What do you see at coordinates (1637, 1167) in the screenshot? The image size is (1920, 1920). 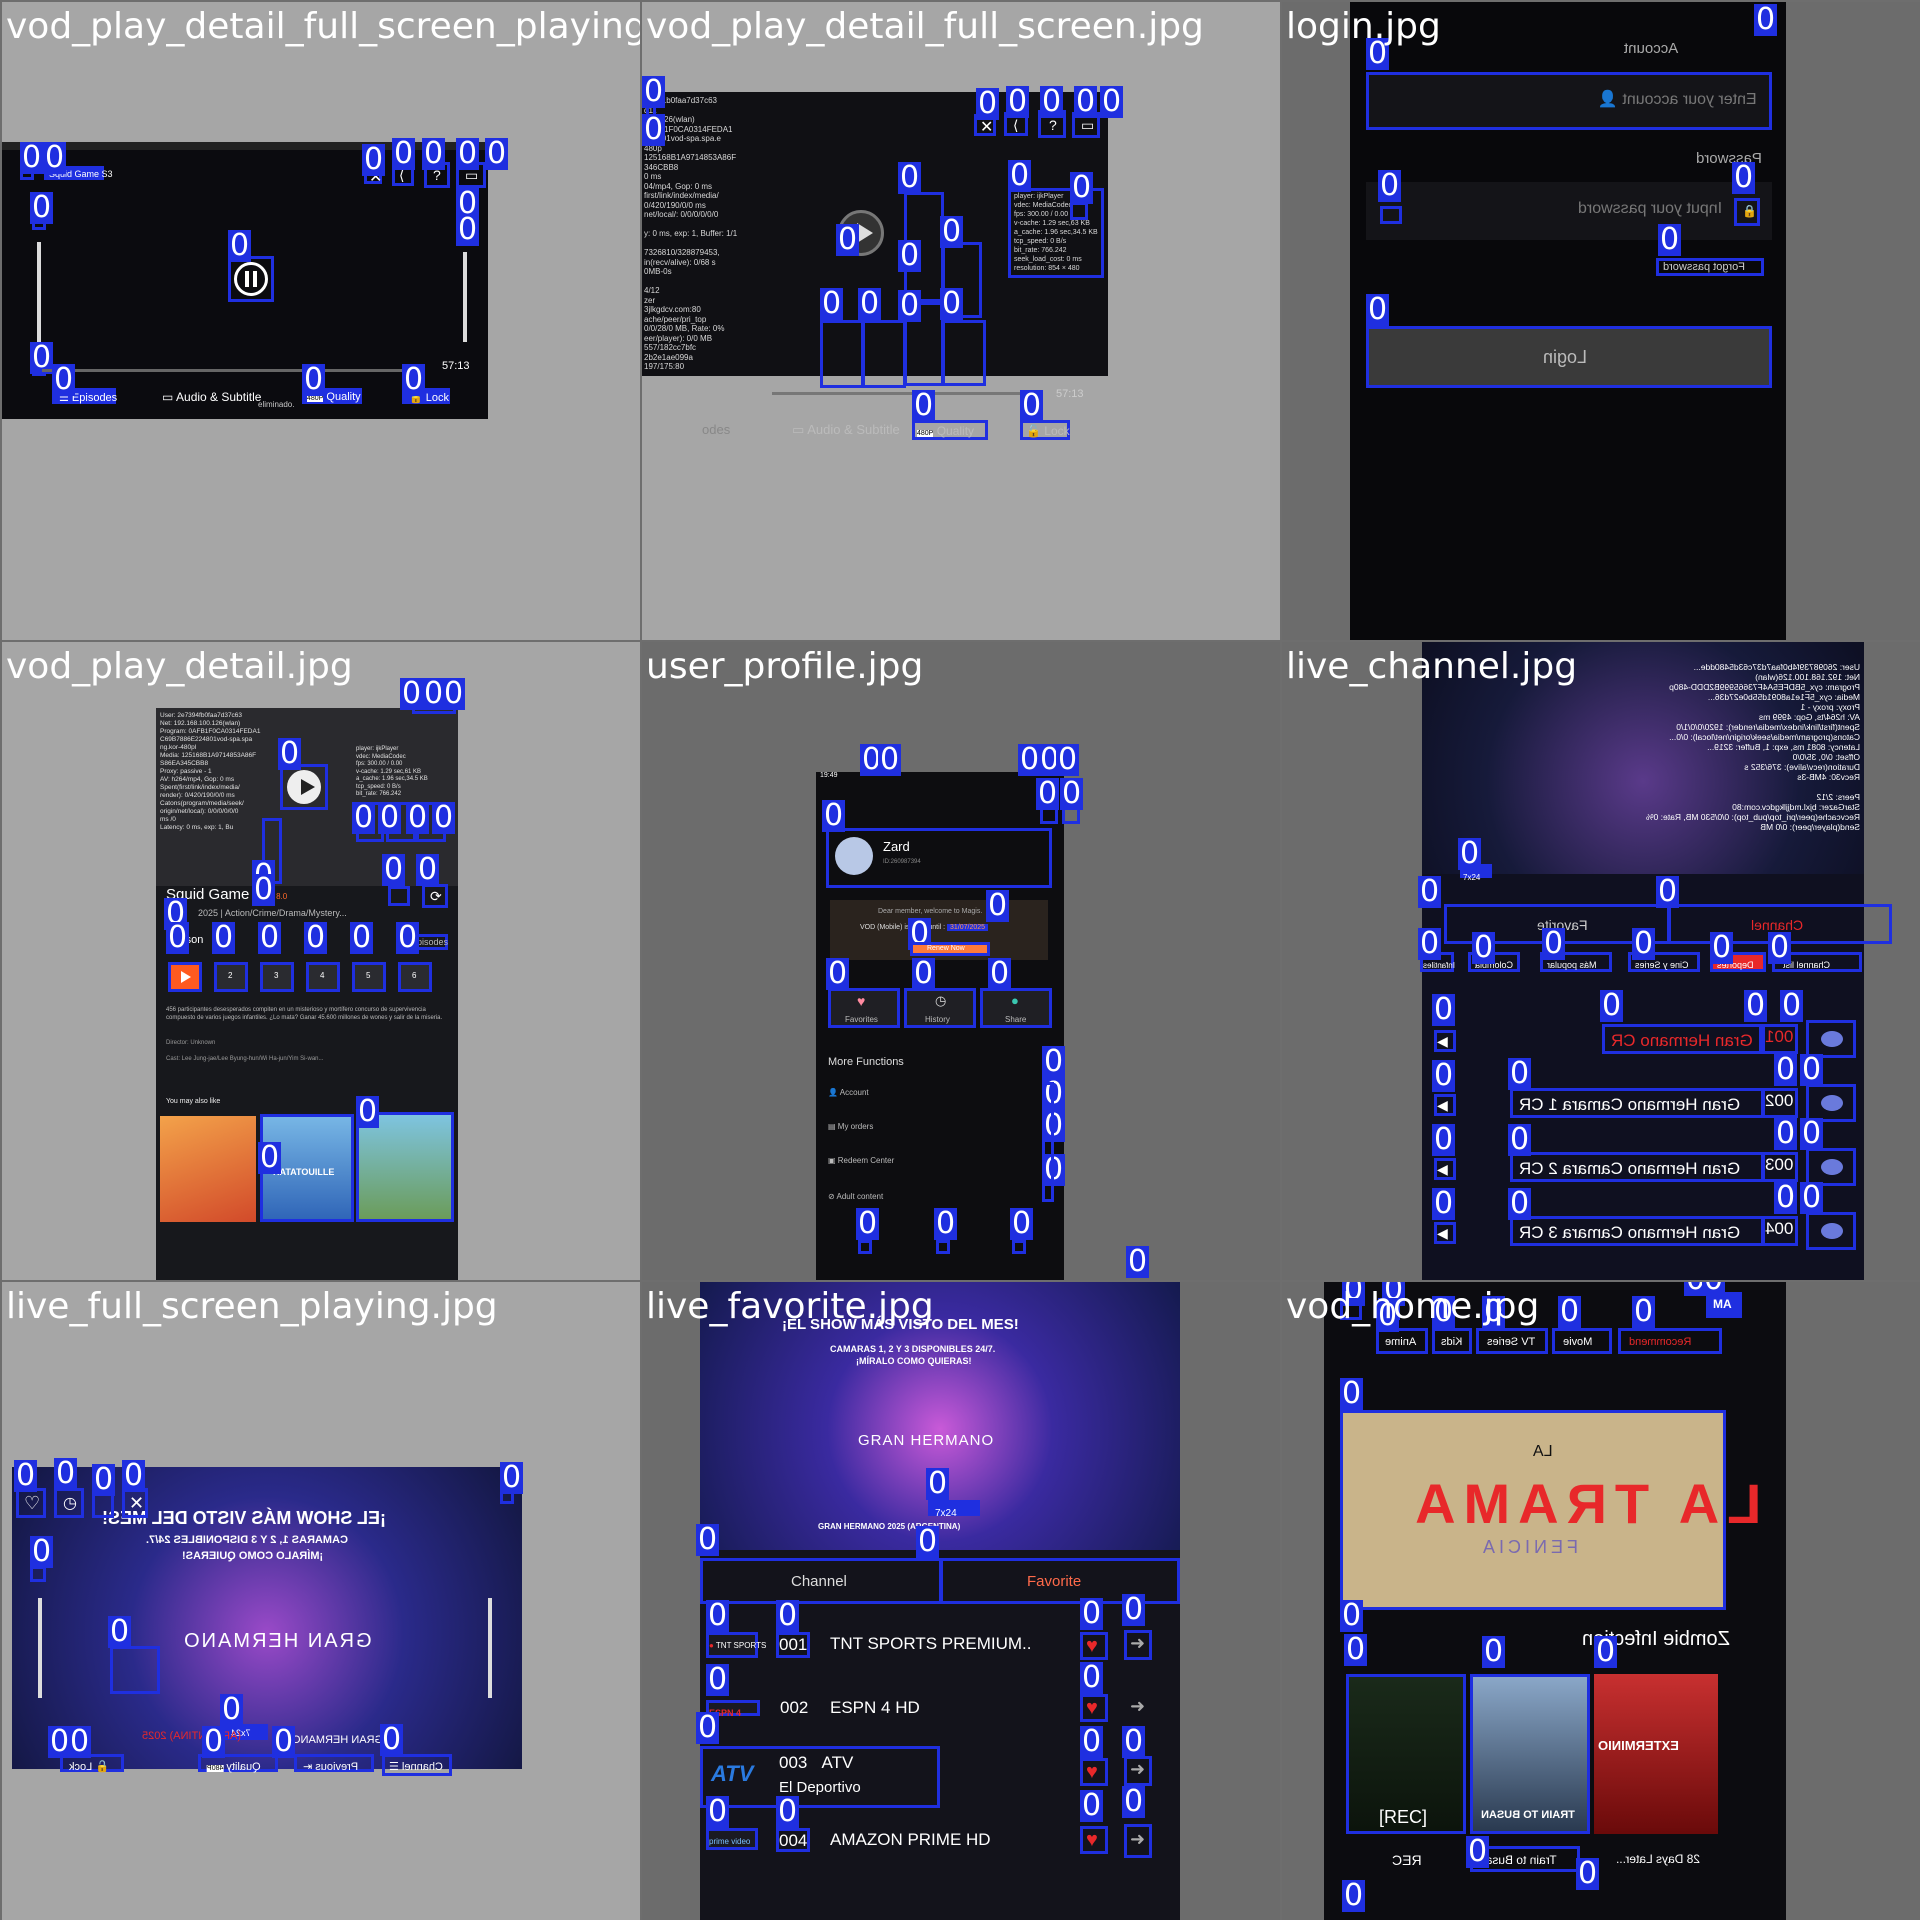 I see `channel-row-3: Gran Hermano Camara 2 CR` at bounding box center [1637, 1167].